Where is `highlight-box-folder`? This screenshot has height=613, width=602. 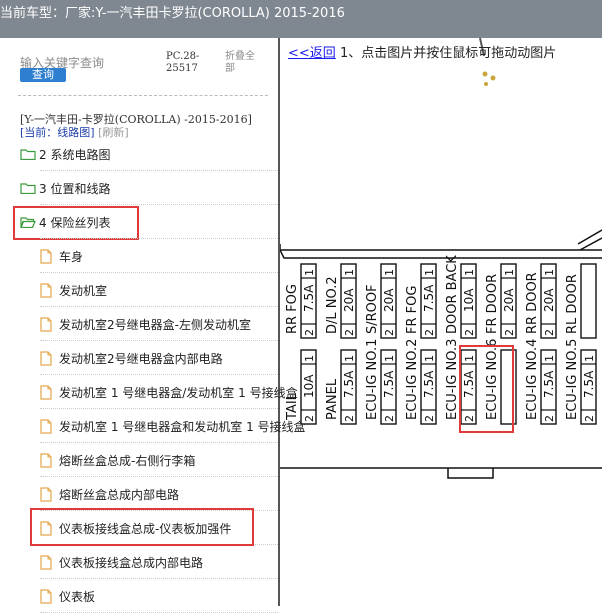
highlight-box-folder is located at coordinates (76, 223).